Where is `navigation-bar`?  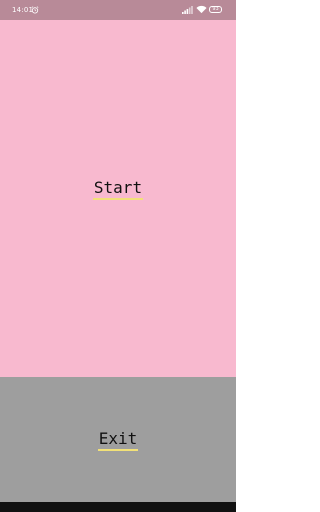 navigation-bar is located at coordinates (118, 507).